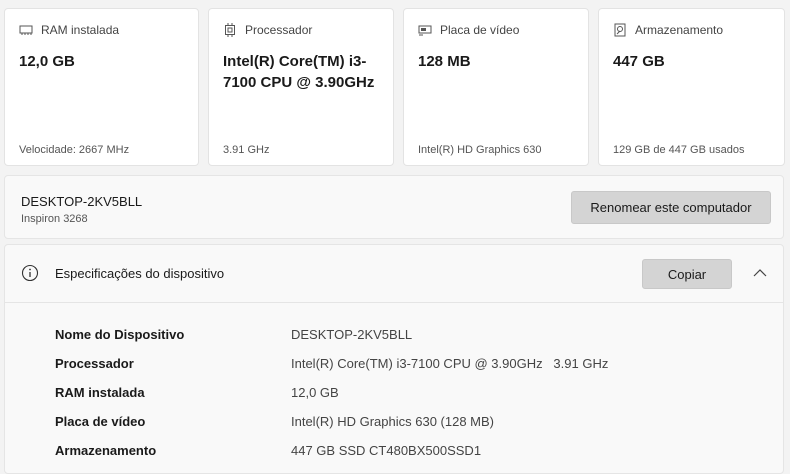  I want to click on info-icon, so click(30, 273).